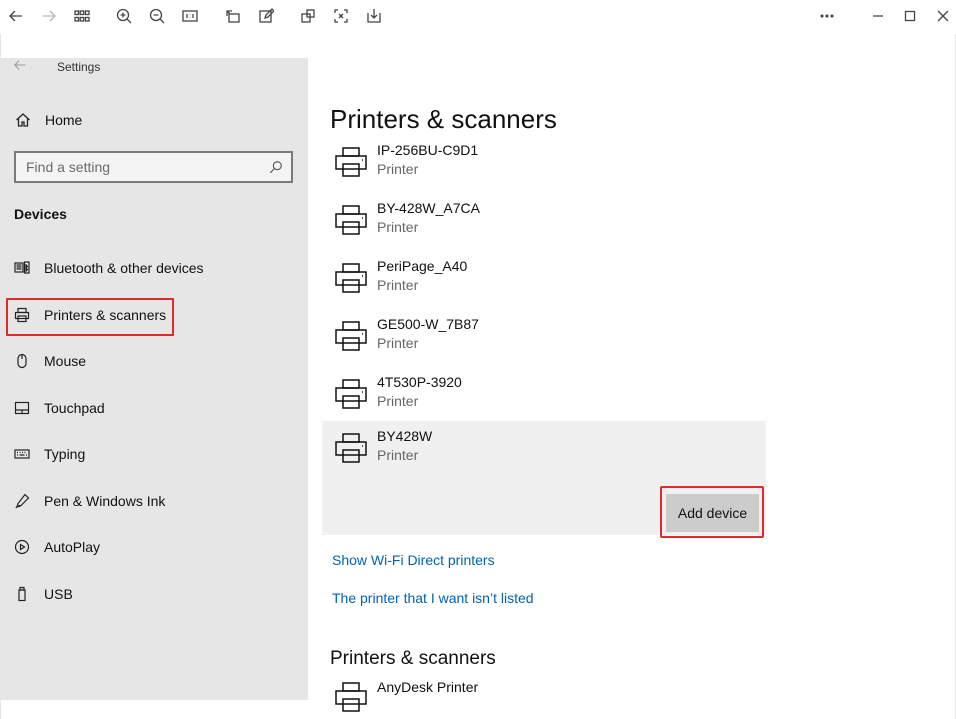 The height and width of the screenshot is (719, 956). Describe the element at coordinates (433, 598) in the screenshot. I see `printer-not-listed-link: The printer that I want isn’t listed` at that location.